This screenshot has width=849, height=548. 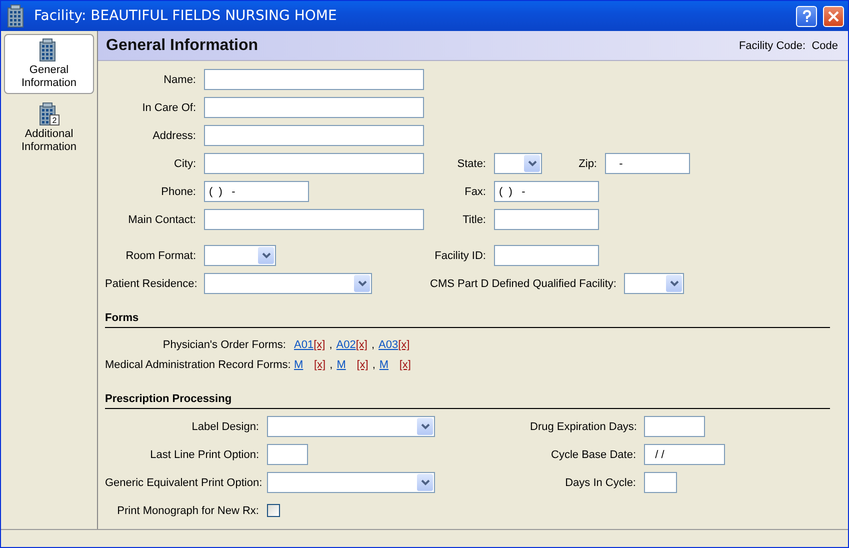 I want to click on text-field: -, so click(x=647, y=163).